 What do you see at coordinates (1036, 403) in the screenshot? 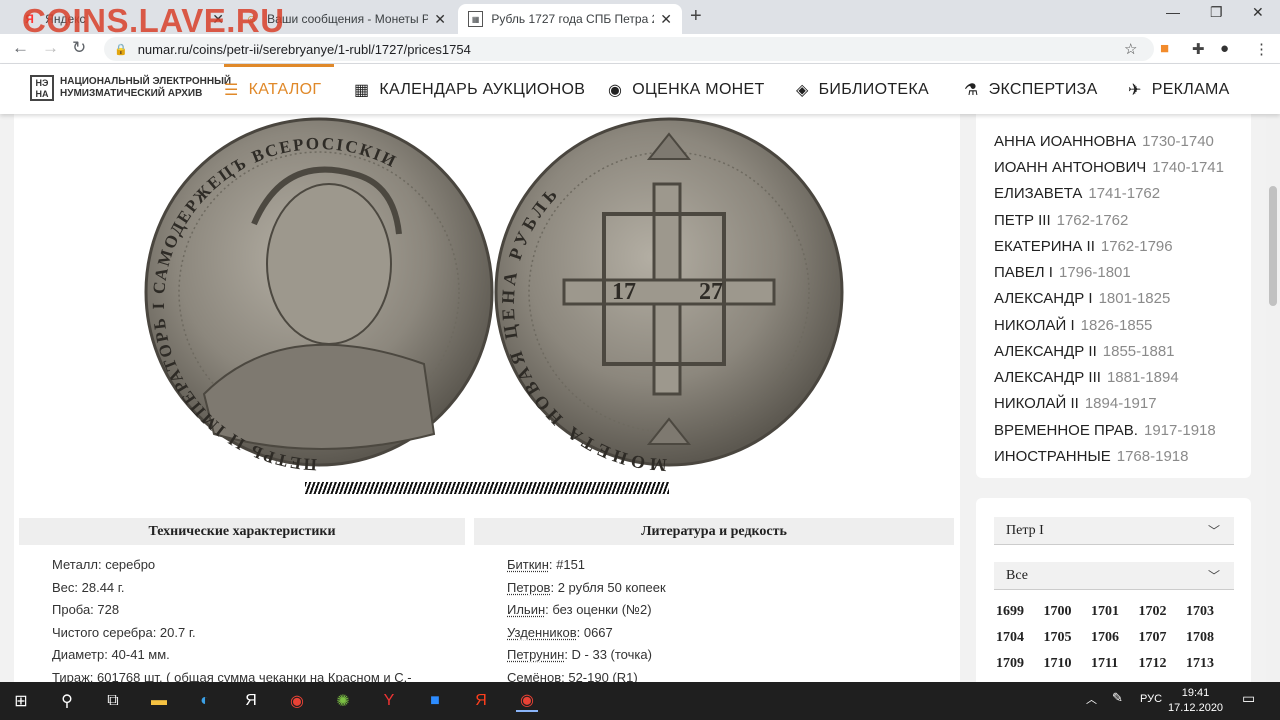
I see `ruler-name: НИКОЛАЙ II` at bounding box center [1036, 403].